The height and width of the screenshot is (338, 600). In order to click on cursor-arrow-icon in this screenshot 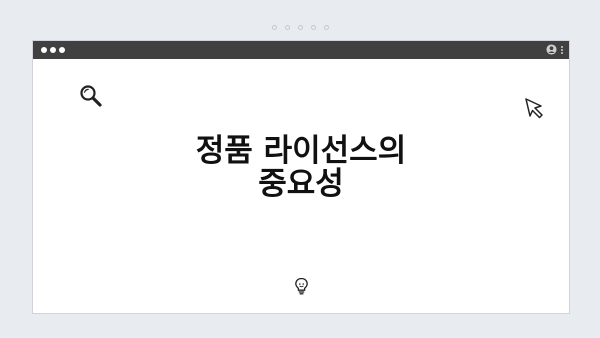, I will do `click(534, 108)`.